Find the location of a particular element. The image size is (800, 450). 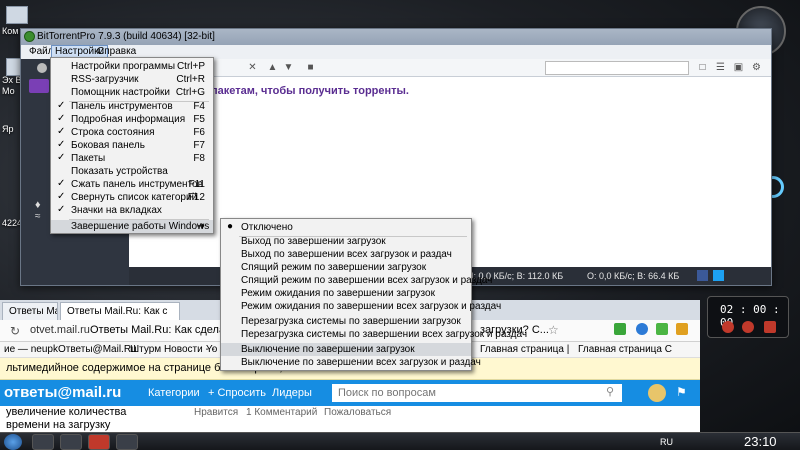

desktop-label: Эх В is located at coordinates (12, 80).